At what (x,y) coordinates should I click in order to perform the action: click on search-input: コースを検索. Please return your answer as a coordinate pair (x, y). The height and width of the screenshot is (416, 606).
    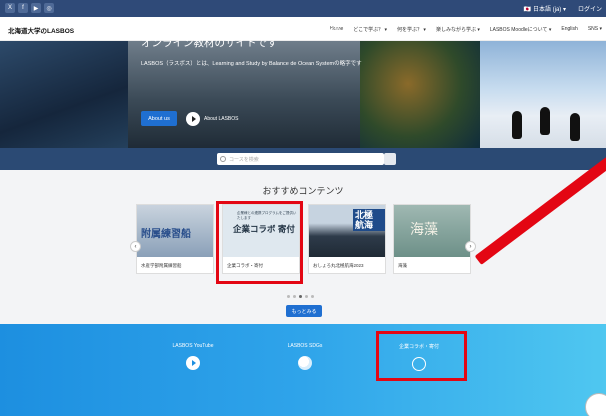
    Looking at the image, I should click on (300, 159).